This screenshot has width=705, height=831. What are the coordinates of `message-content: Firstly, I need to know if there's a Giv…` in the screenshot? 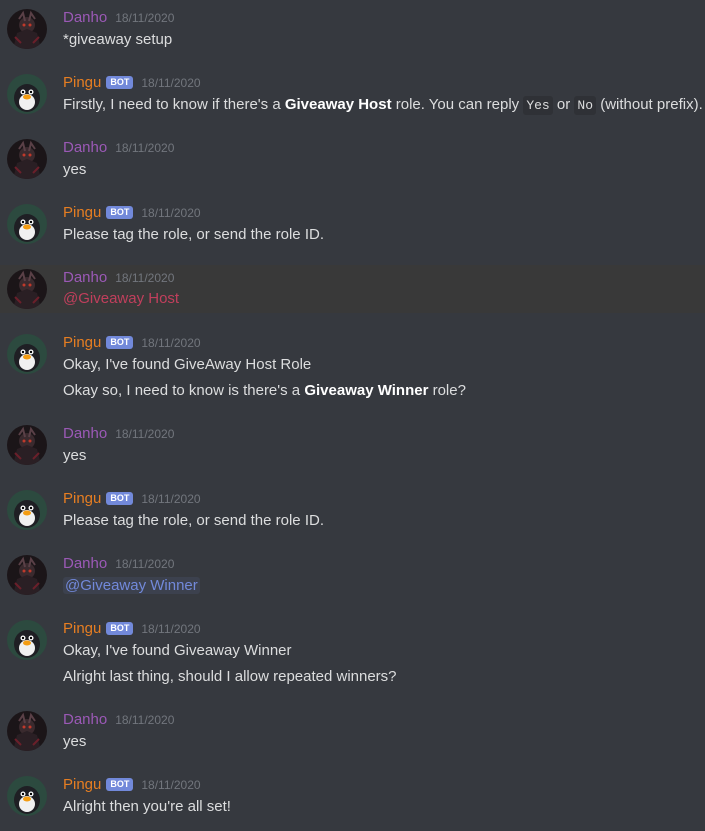 It's located at (383, 105).